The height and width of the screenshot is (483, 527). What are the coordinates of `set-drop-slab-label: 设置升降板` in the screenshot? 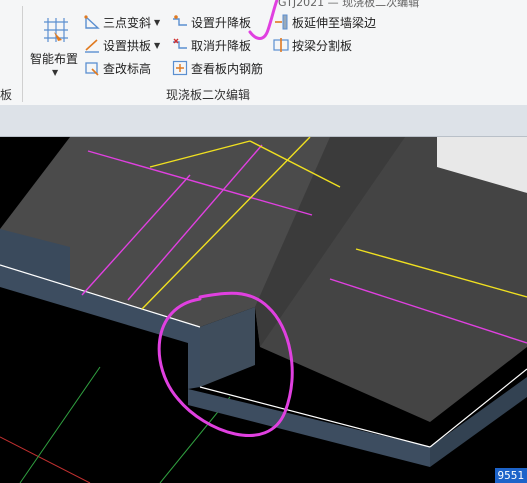 It's located at (221, 22).